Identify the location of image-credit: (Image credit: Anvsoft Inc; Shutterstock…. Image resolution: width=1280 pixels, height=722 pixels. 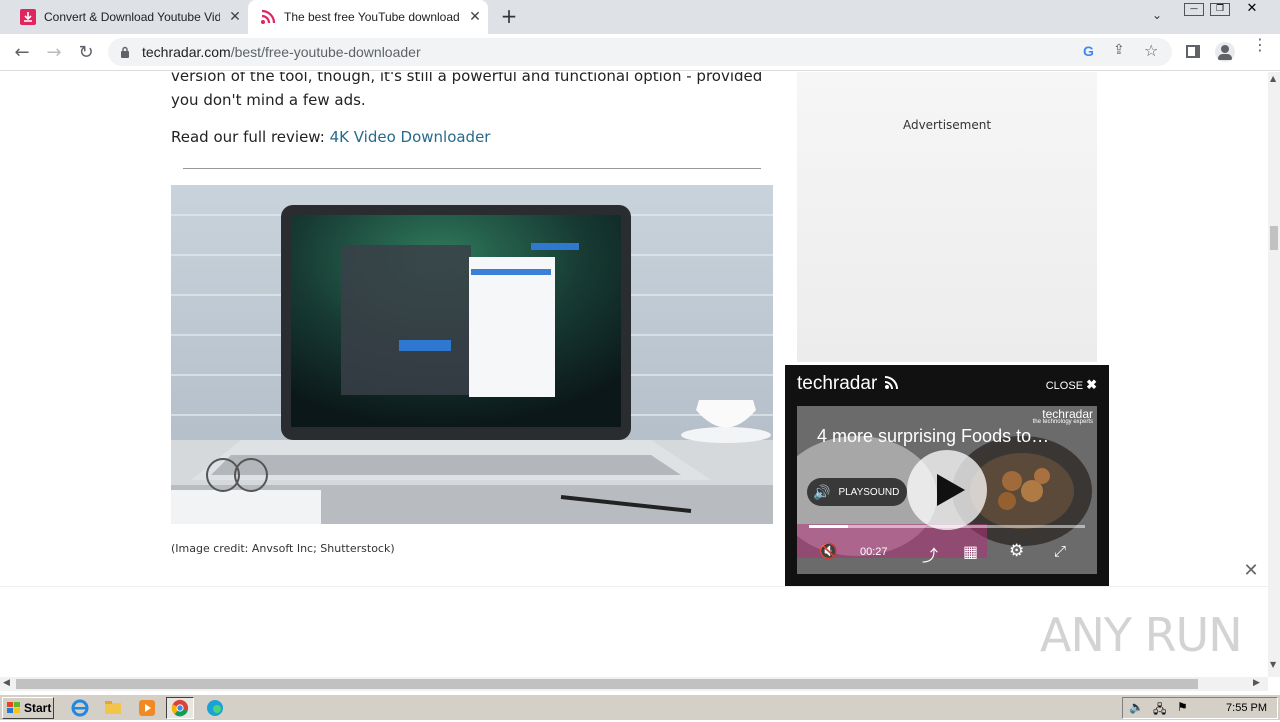
(283, 548).